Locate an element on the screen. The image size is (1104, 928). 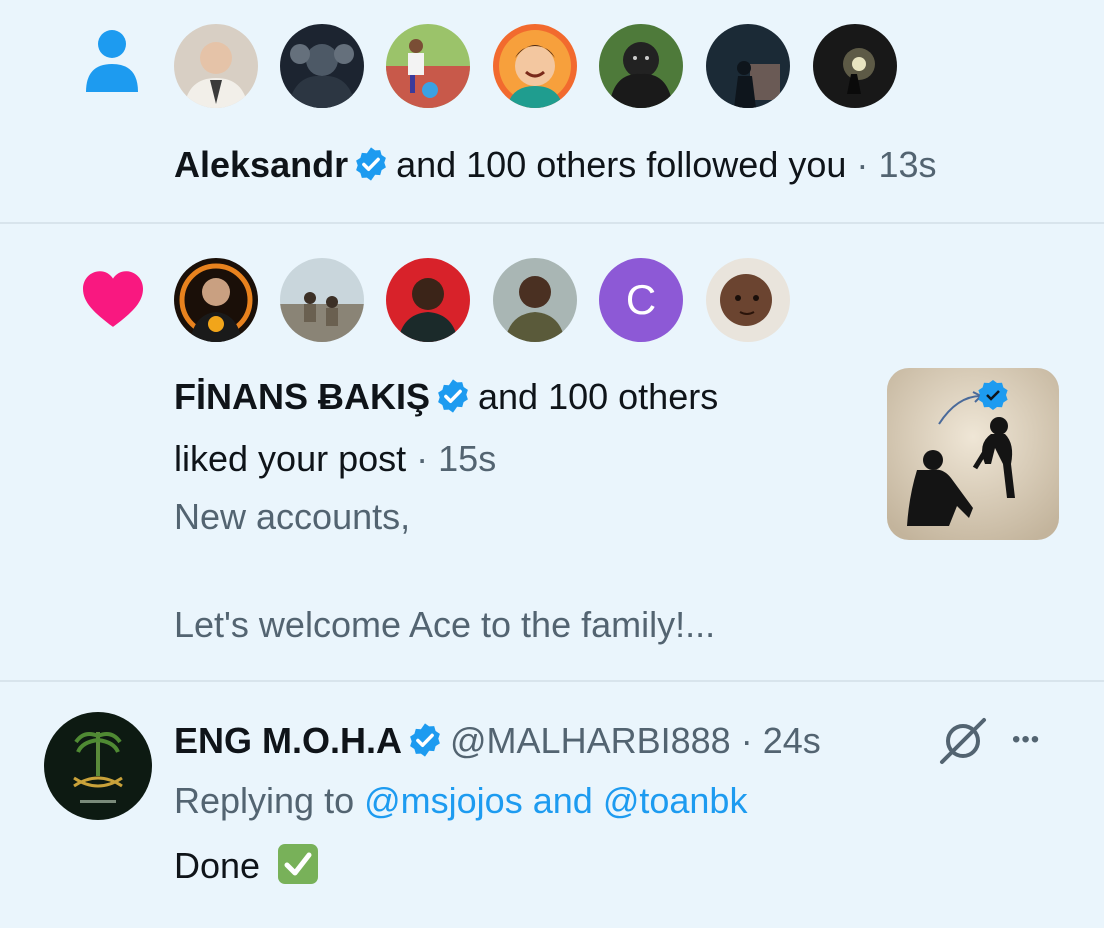
post-thumbnail is located at coordinates (973, 454).